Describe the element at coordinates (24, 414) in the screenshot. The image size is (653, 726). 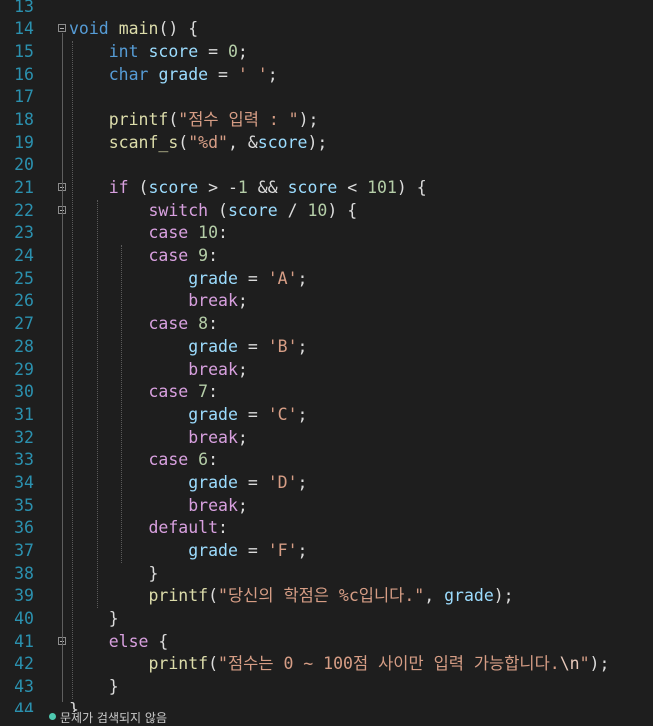
I see `line-number: 31` at that location.